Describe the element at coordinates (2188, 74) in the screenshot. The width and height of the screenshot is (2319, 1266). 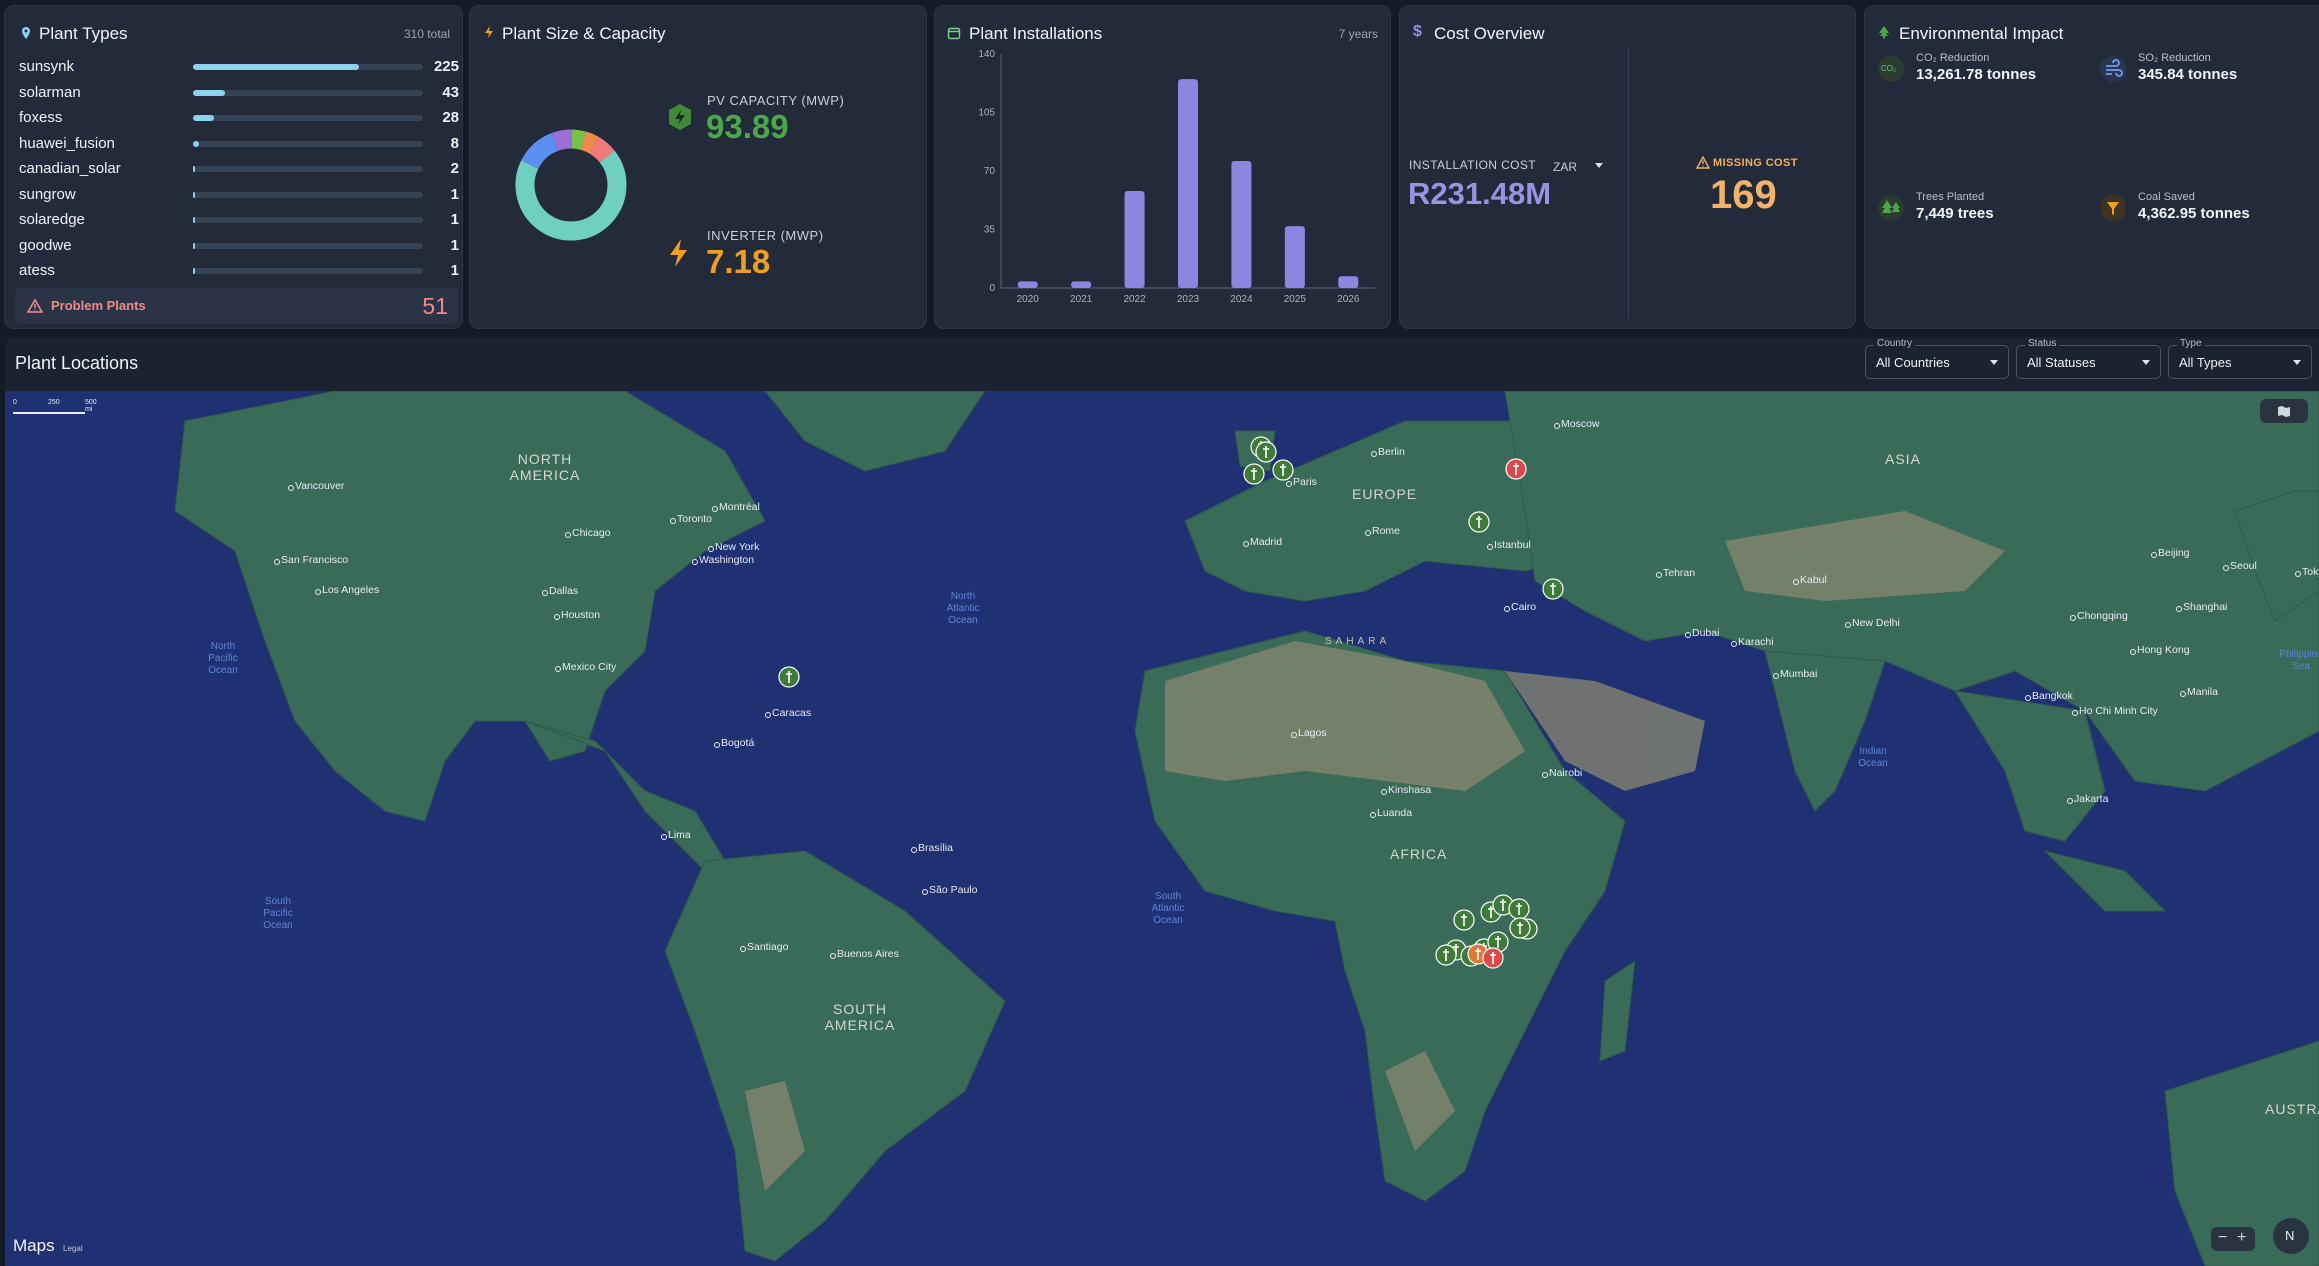
I see `so2-value: 345.84 tonnes` at that location.